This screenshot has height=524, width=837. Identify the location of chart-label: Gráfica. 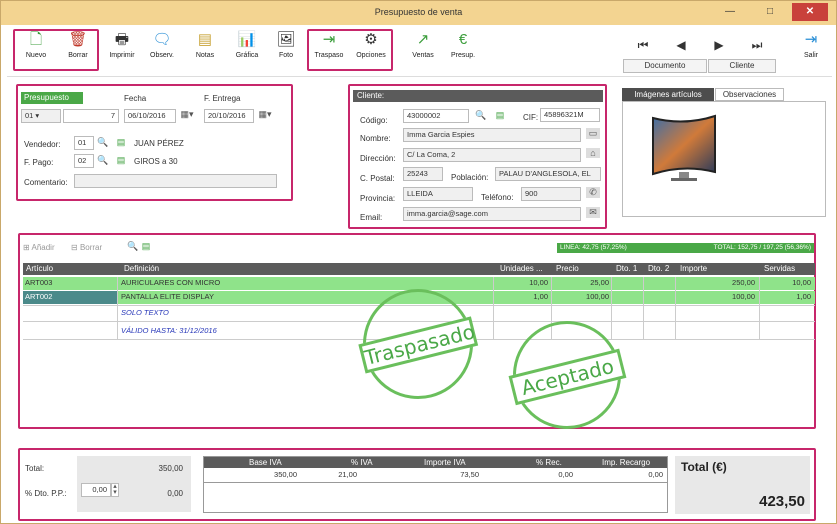
(247, 55).